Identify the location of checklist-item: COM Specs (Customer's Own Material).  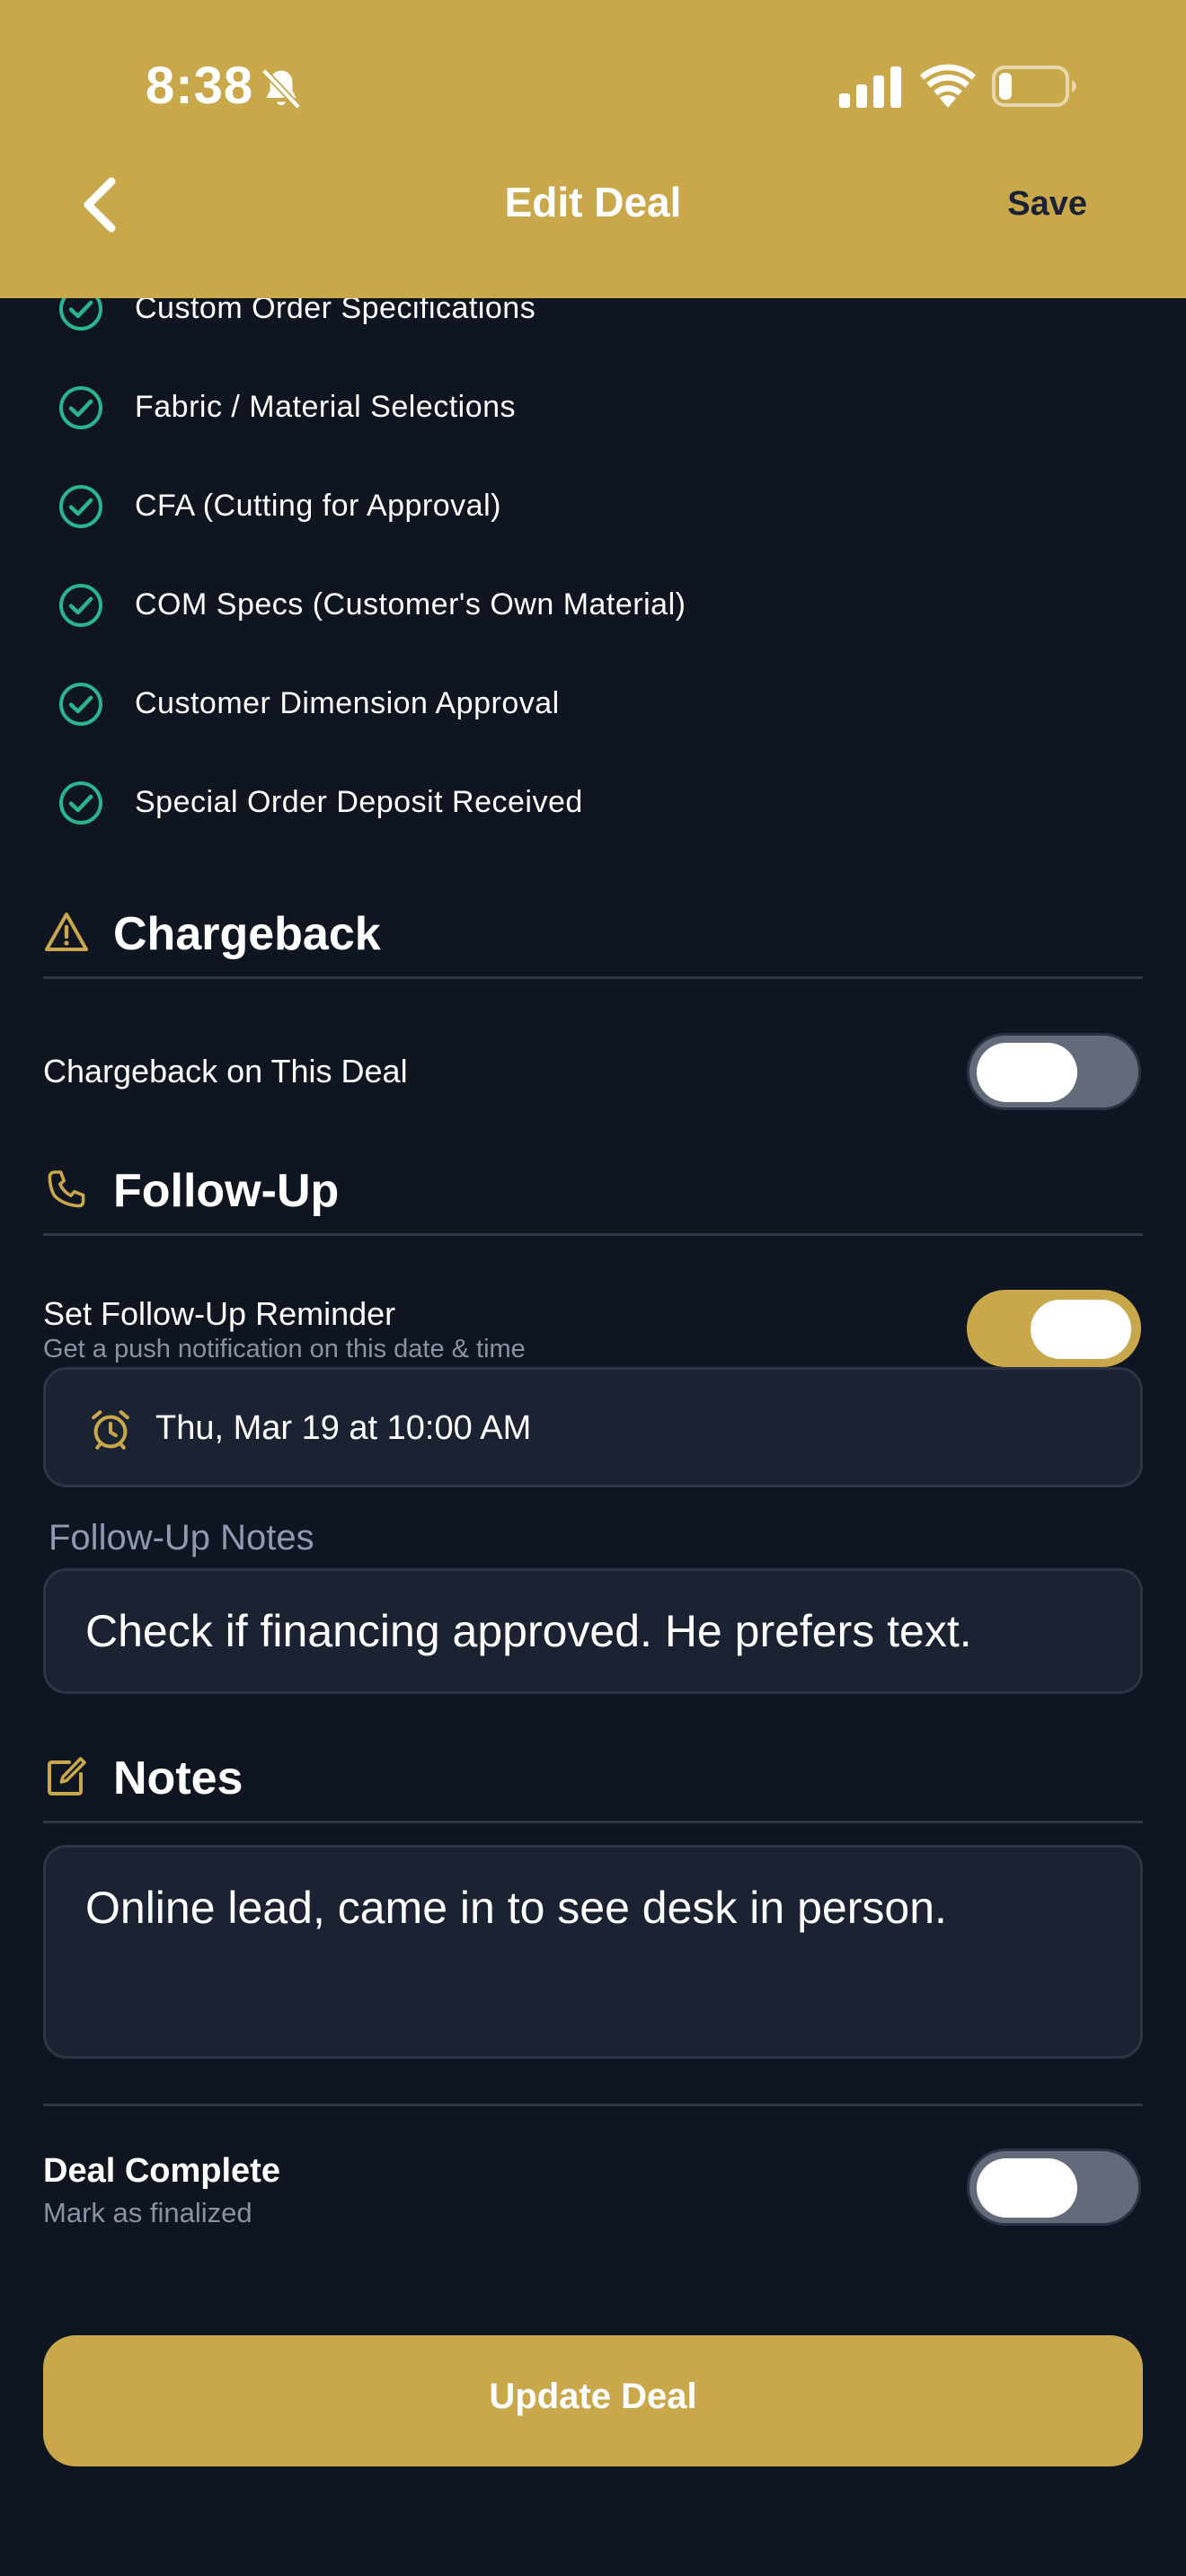
(588, 607).